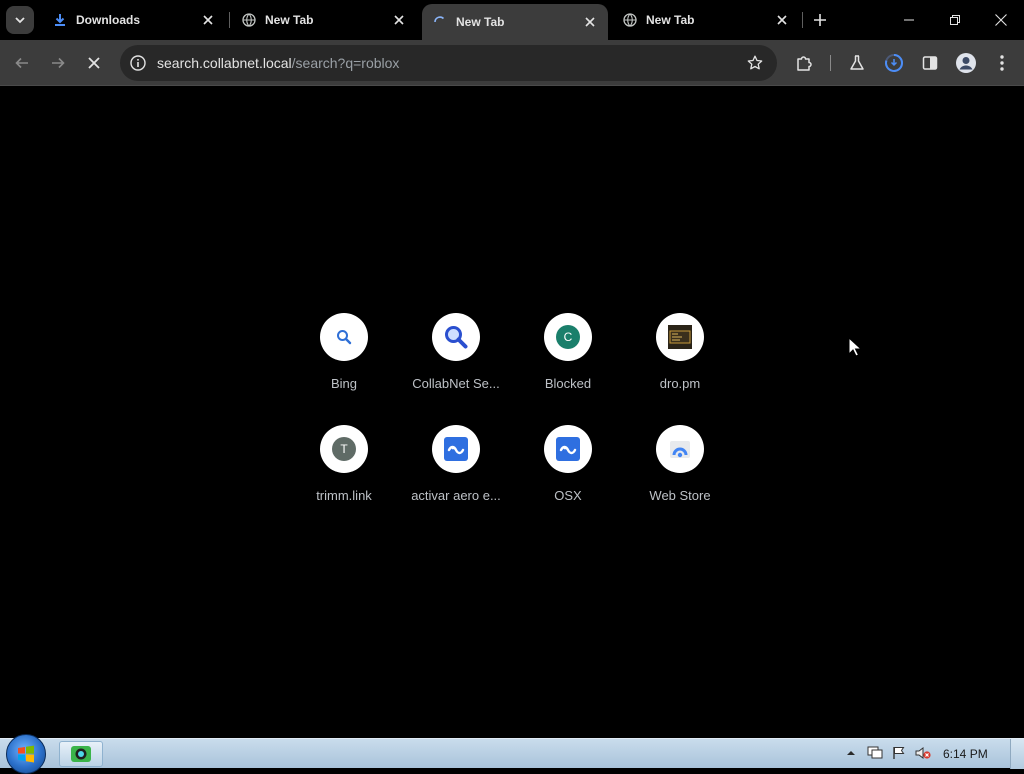 This screenshot has height=774, width=1024. I want to click on tray-network-display, so click(875, 753).